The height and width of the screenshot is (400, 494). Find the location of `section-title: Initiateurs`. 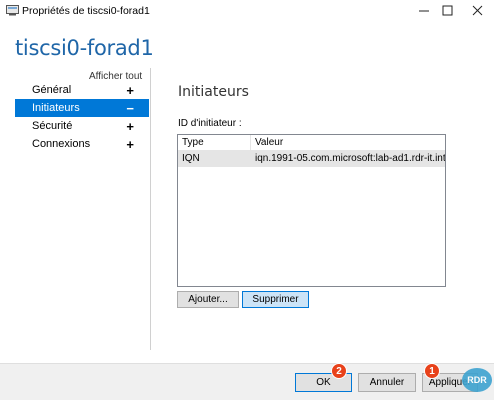

section-title: Initiateurs is located at coordinates (213, 92).